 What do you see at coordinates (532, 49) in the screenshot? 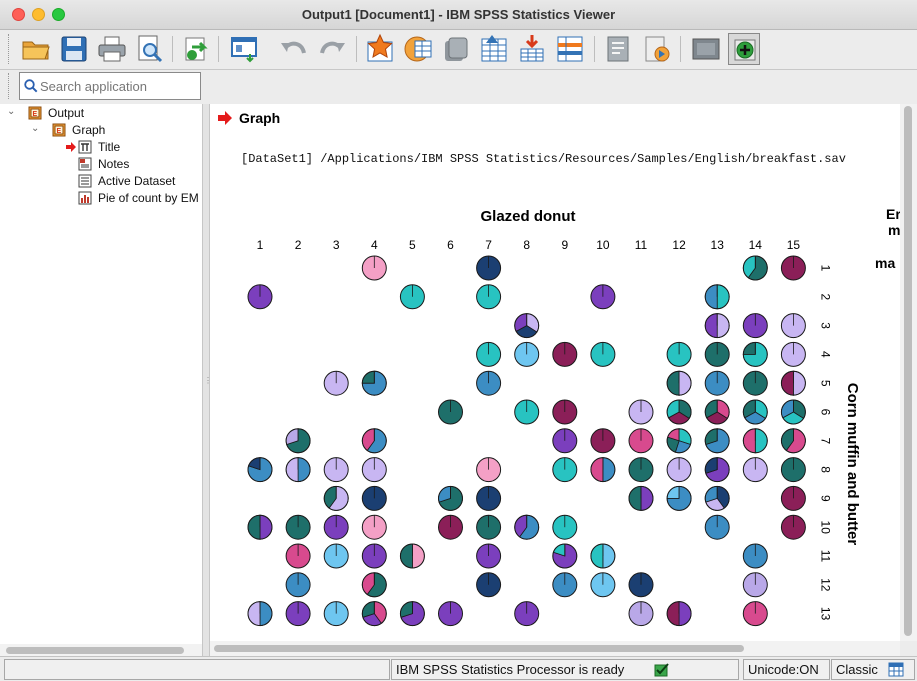
I see `run-descriptive-icon` at bounding box center [532, 49].